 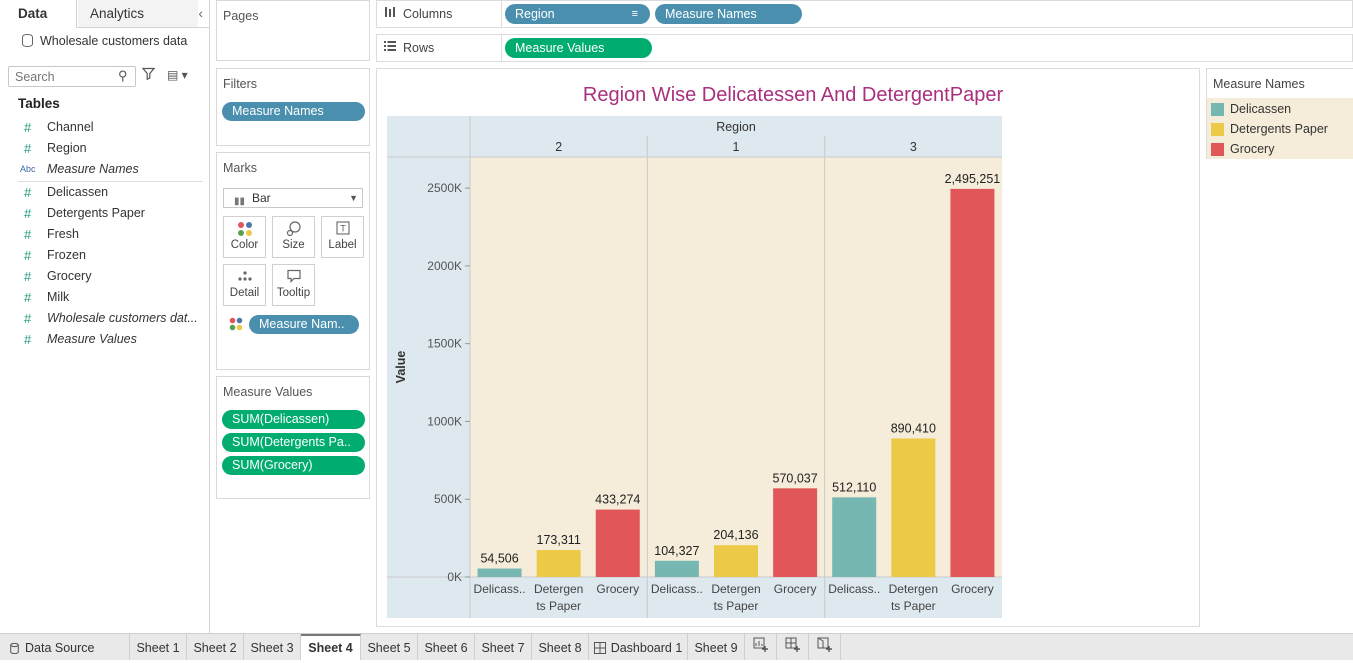 I want to click on columns-shelf: Columns Region ≡ Measure Names, so click(x=864, y=14).